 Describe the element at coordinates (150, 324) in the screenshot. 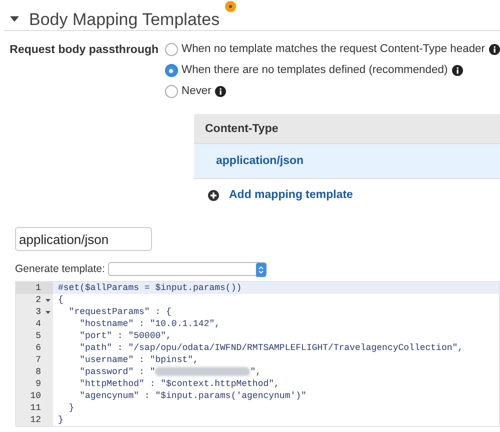

I see `code-line: "hostname" : "10.0.1.142",` at that location.